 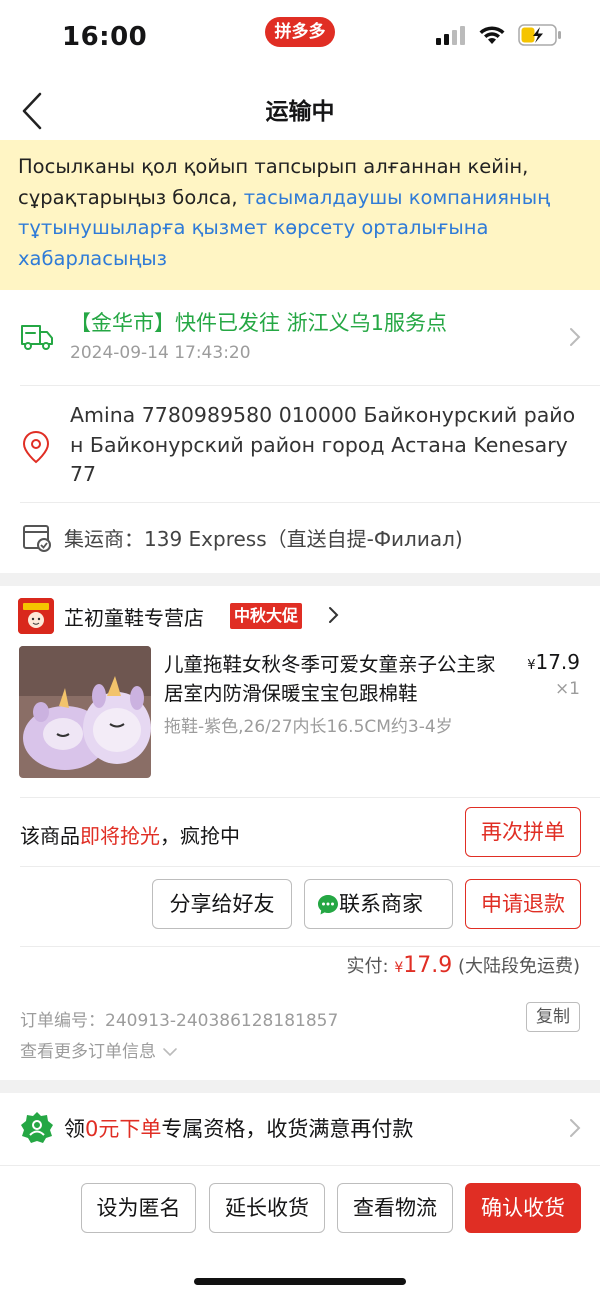 What do you see at coordinates (300, 112) in the screenshot?
I see `page-title: 运输中` at bounding box center [300, 112].